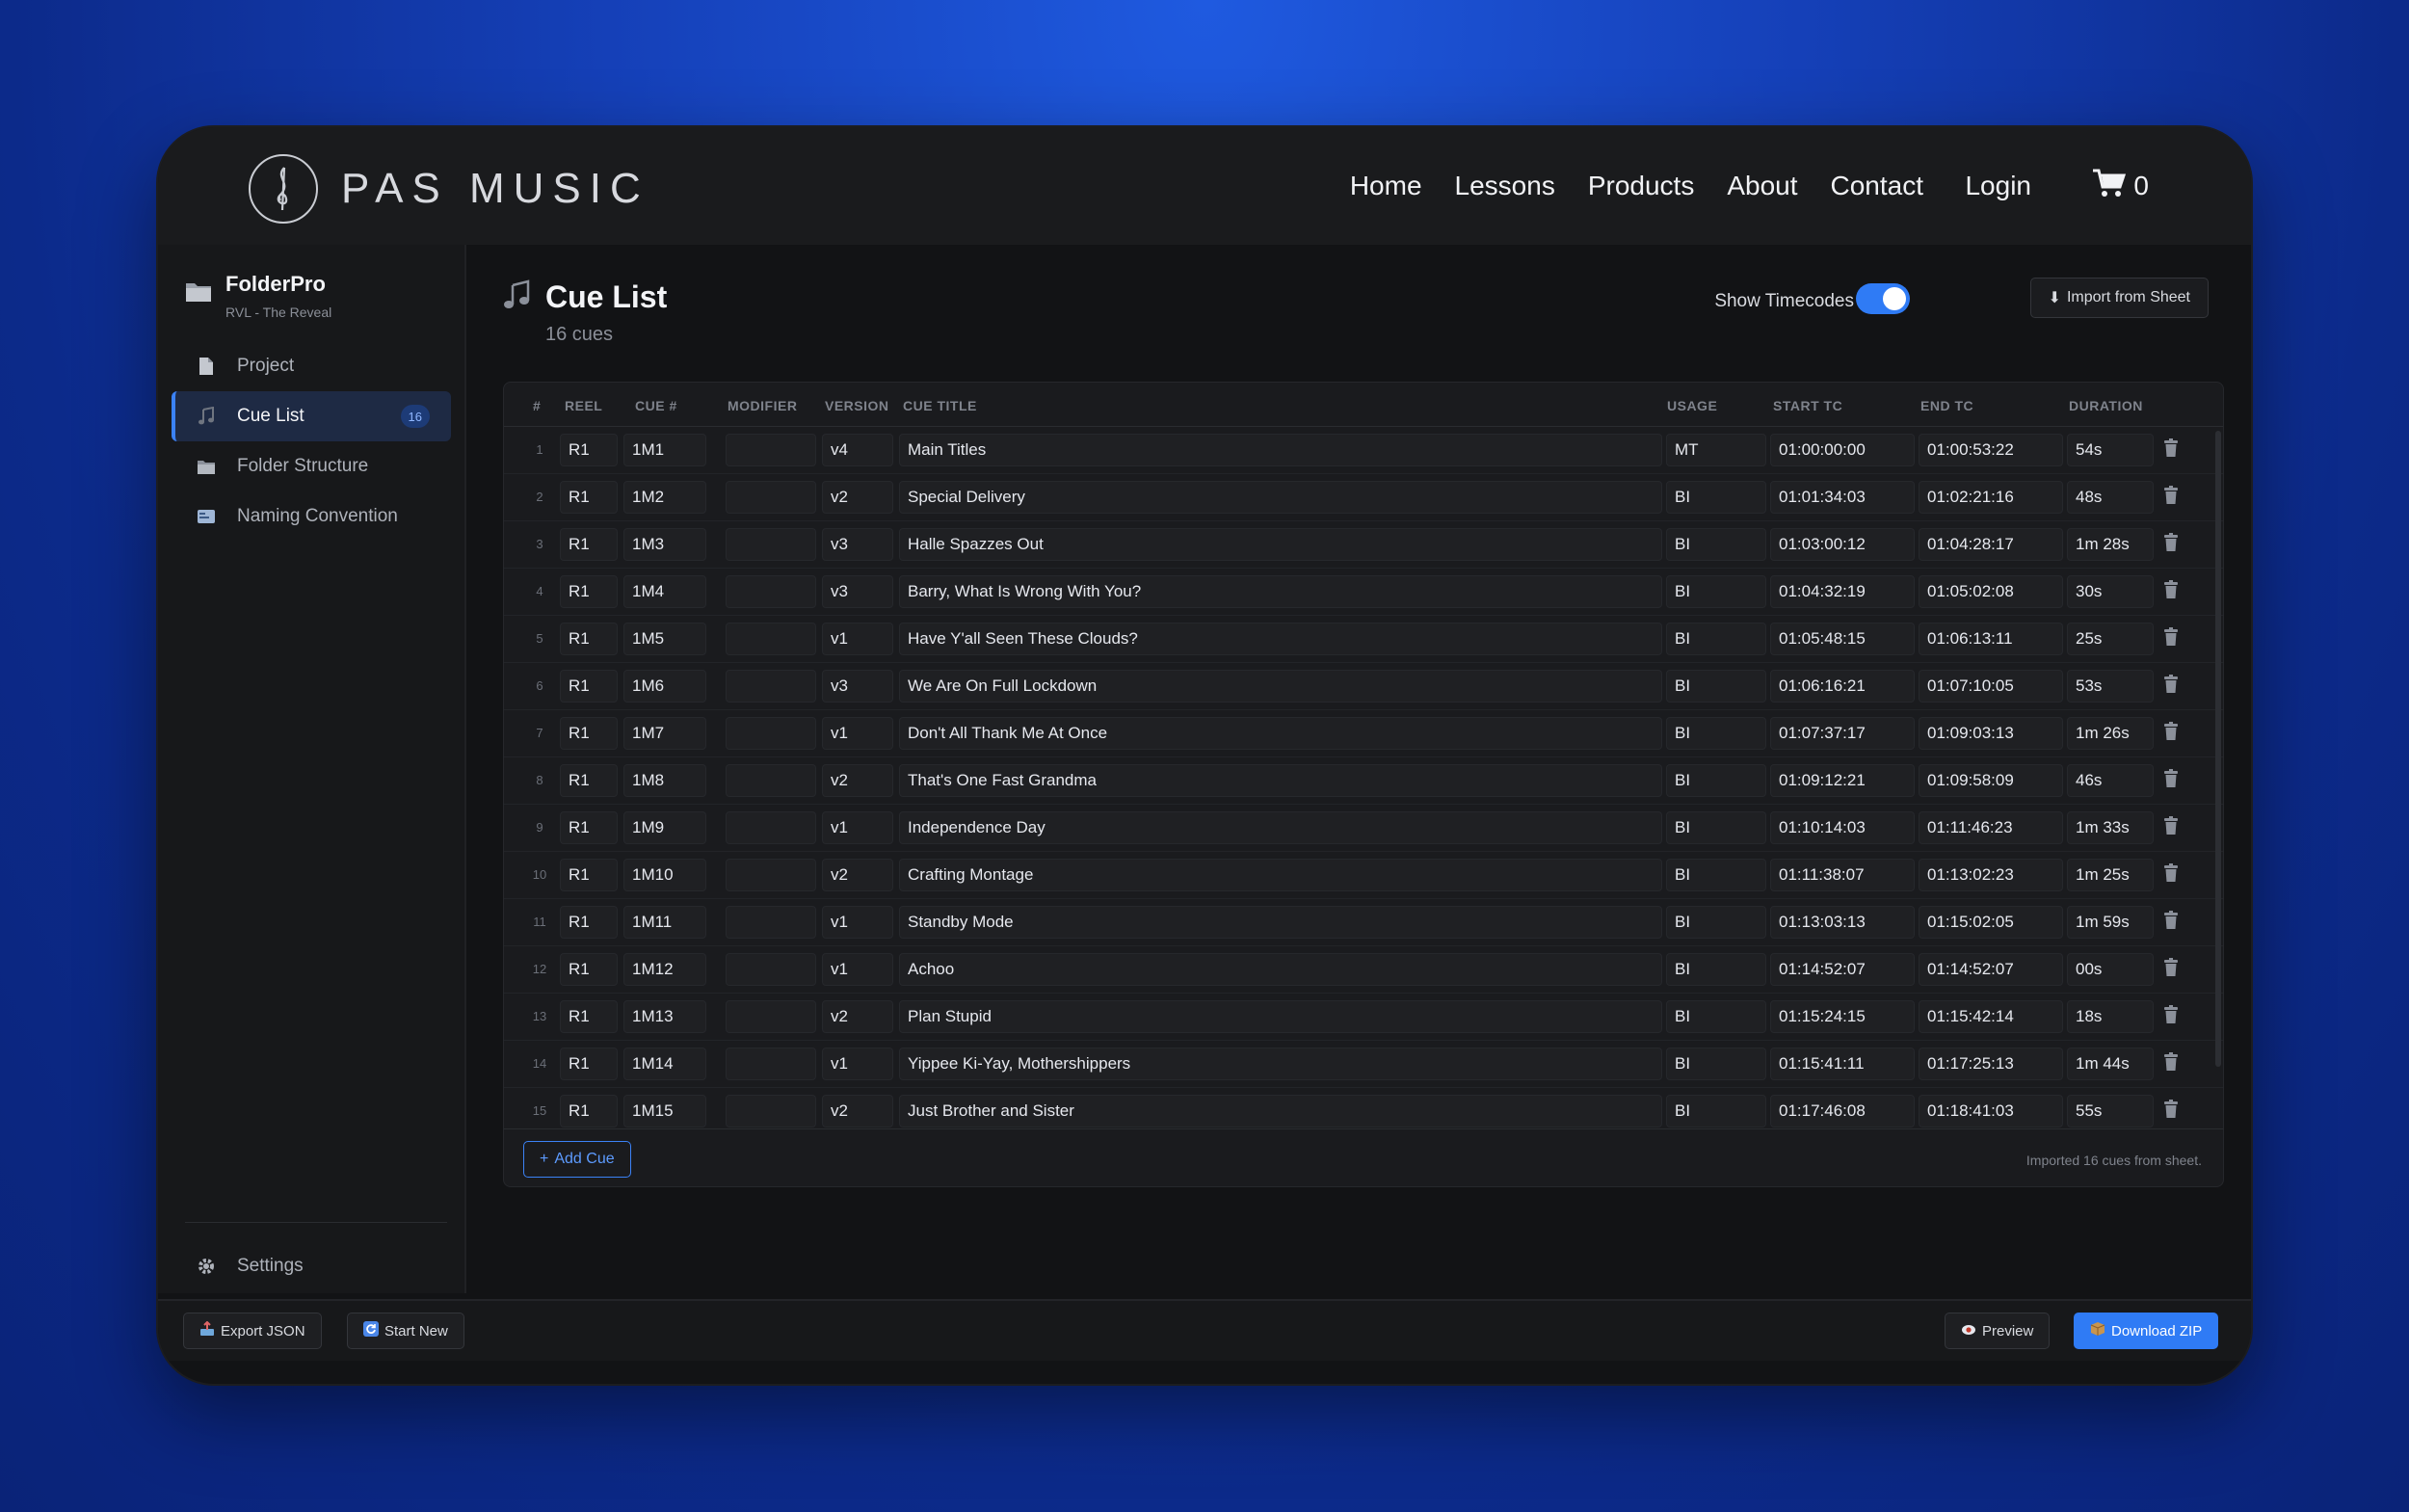 The height and width of the screenshot is (1512, 2409). What do you see at coordinates (2110, 1111) in the screenshot?
I see `duration-cell: 55s` at bounding box center [2110, 1111].